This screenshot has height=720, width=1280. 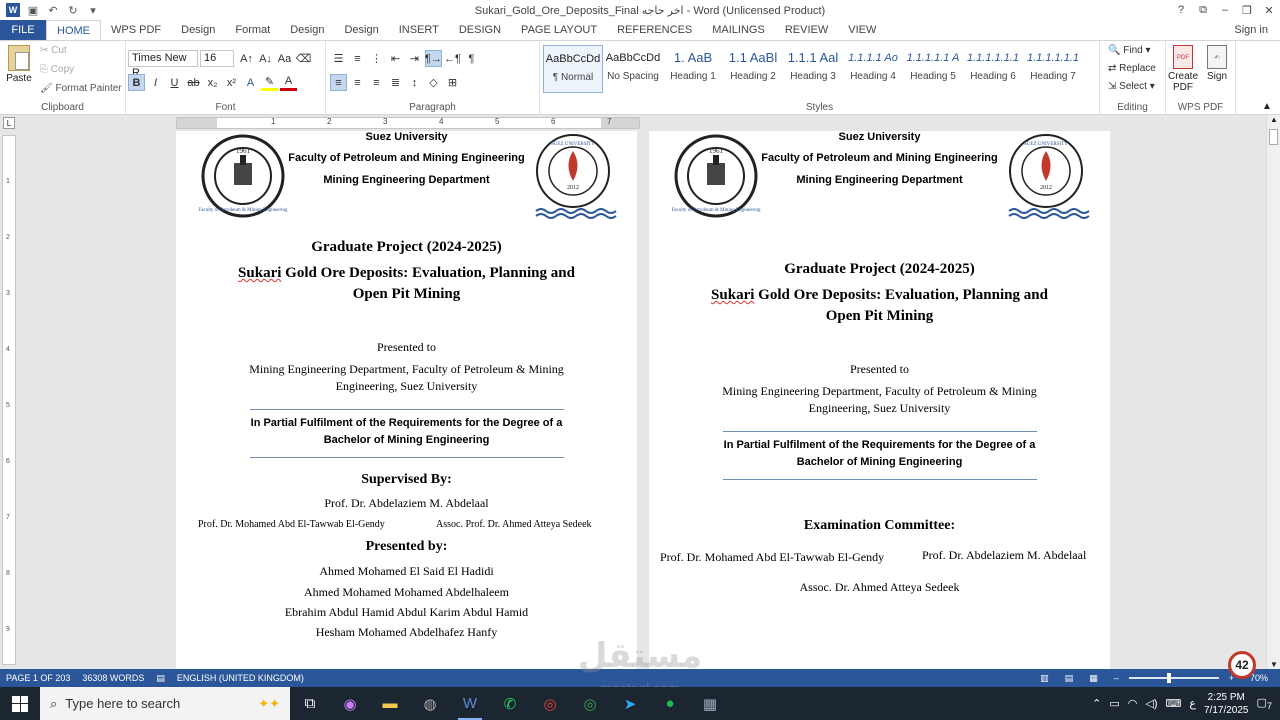 What do you see at coordinates (1269, 10) in the screenshot?
I see `close-button: ✕` at bounding box center [1269, 10].